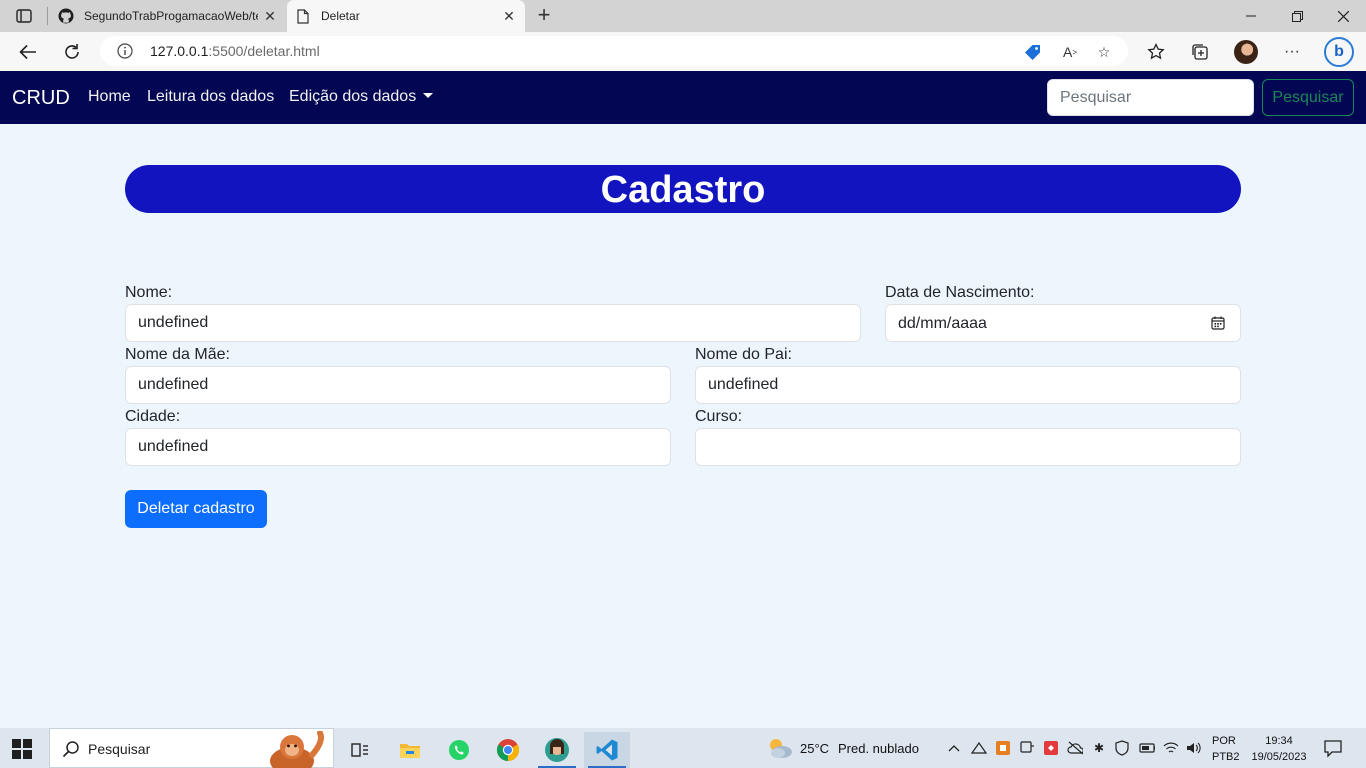 The width and height of the screenshot is (1366, 768). What do you see at coordinates (47, 16) in the screenshot?
I see `tab-separator` at bounding box center [47, 16].